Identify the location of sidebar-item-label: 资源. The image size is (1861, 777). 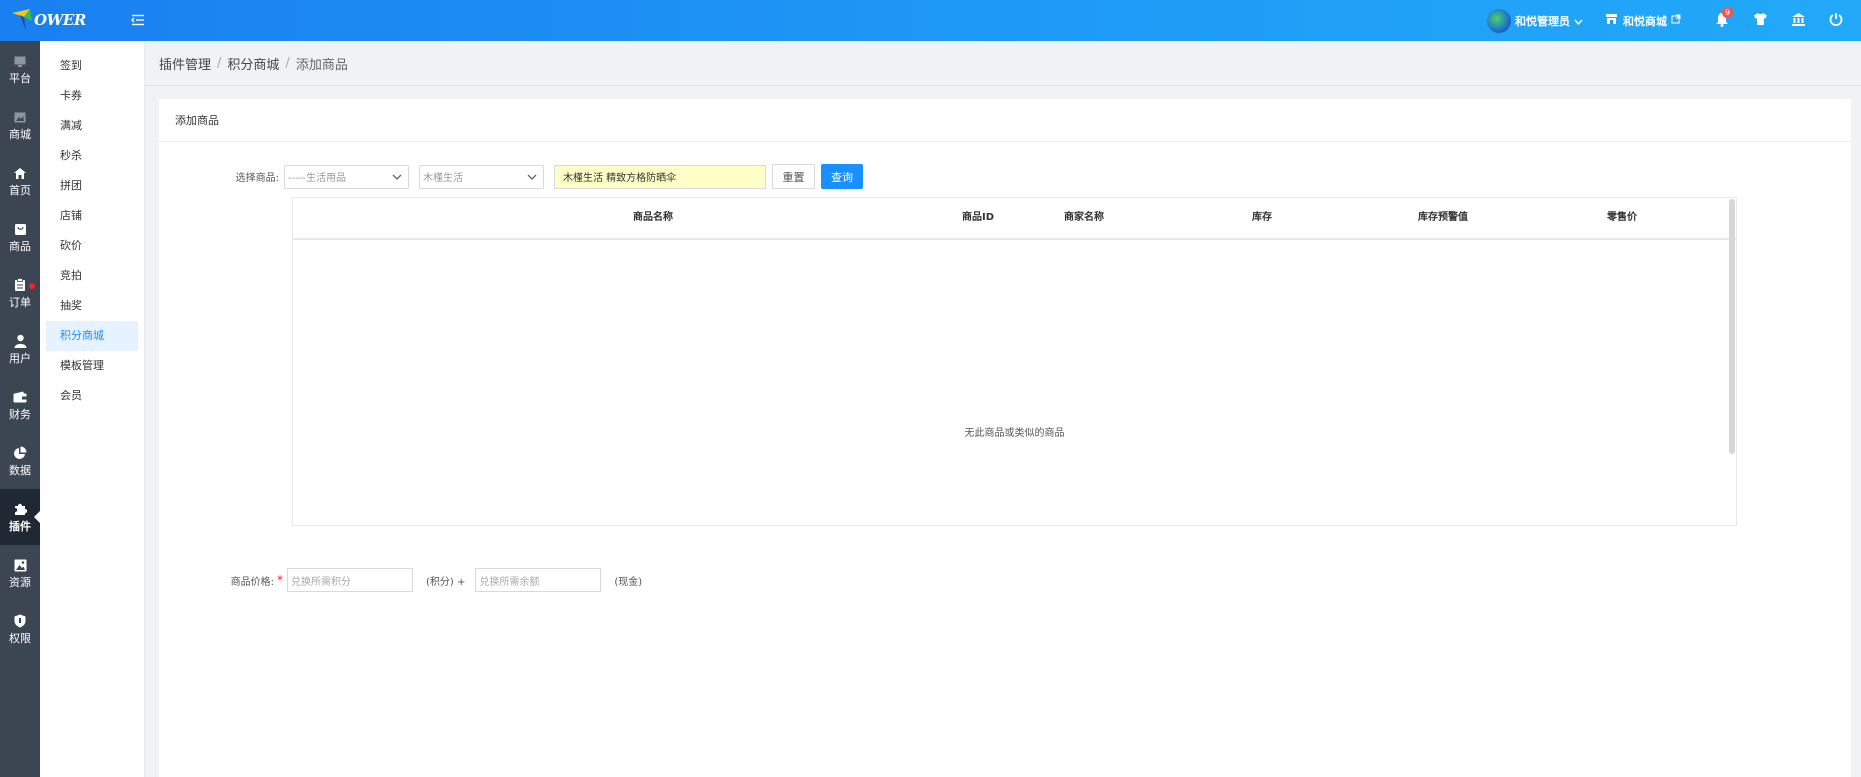
(20, 582).